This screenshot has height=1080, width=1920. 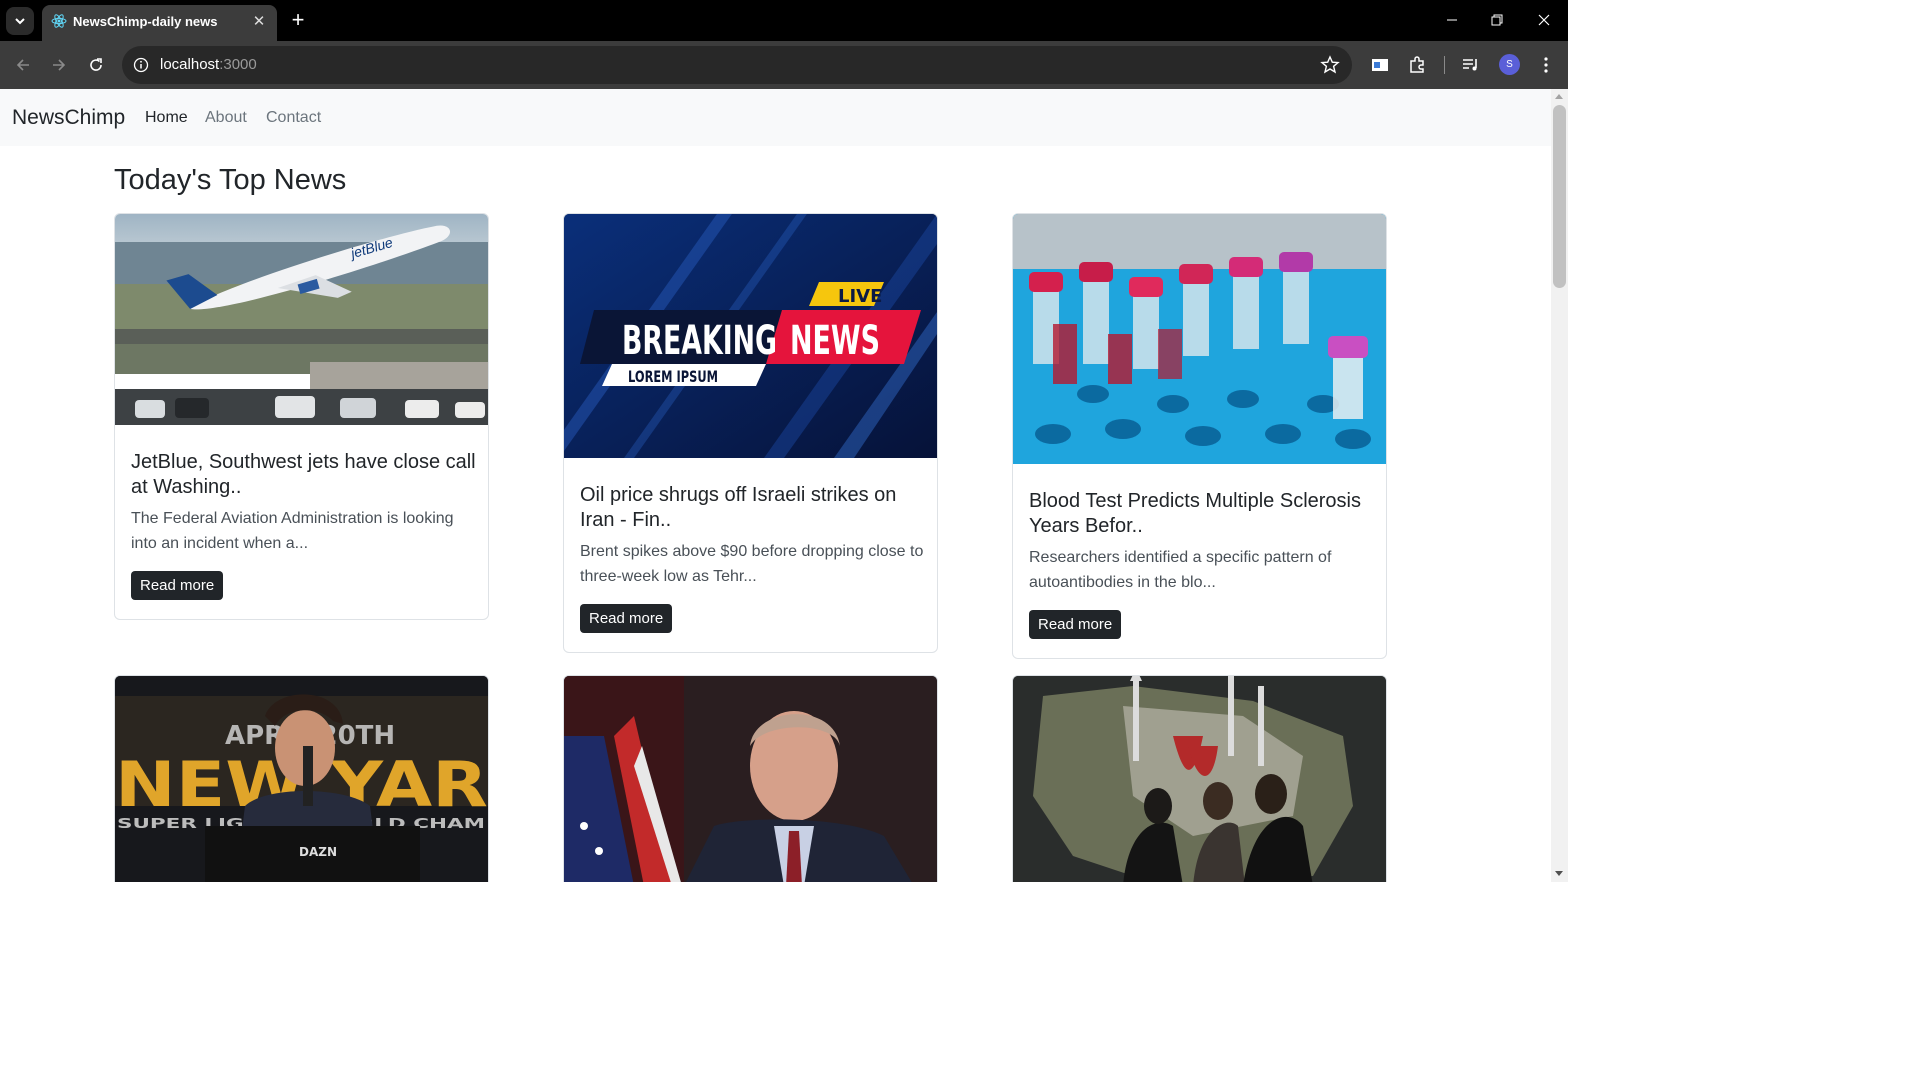 What do you see at coordinates (1559, 873) in the screenshot?
I see `scroll-down-arrow-icon` at bounding box center [1559, 873].